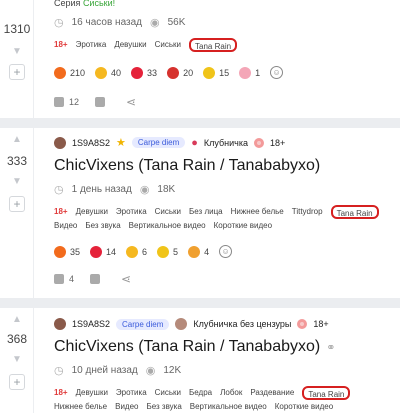  I want to click on reaction-count: 40, so click(116, 72).